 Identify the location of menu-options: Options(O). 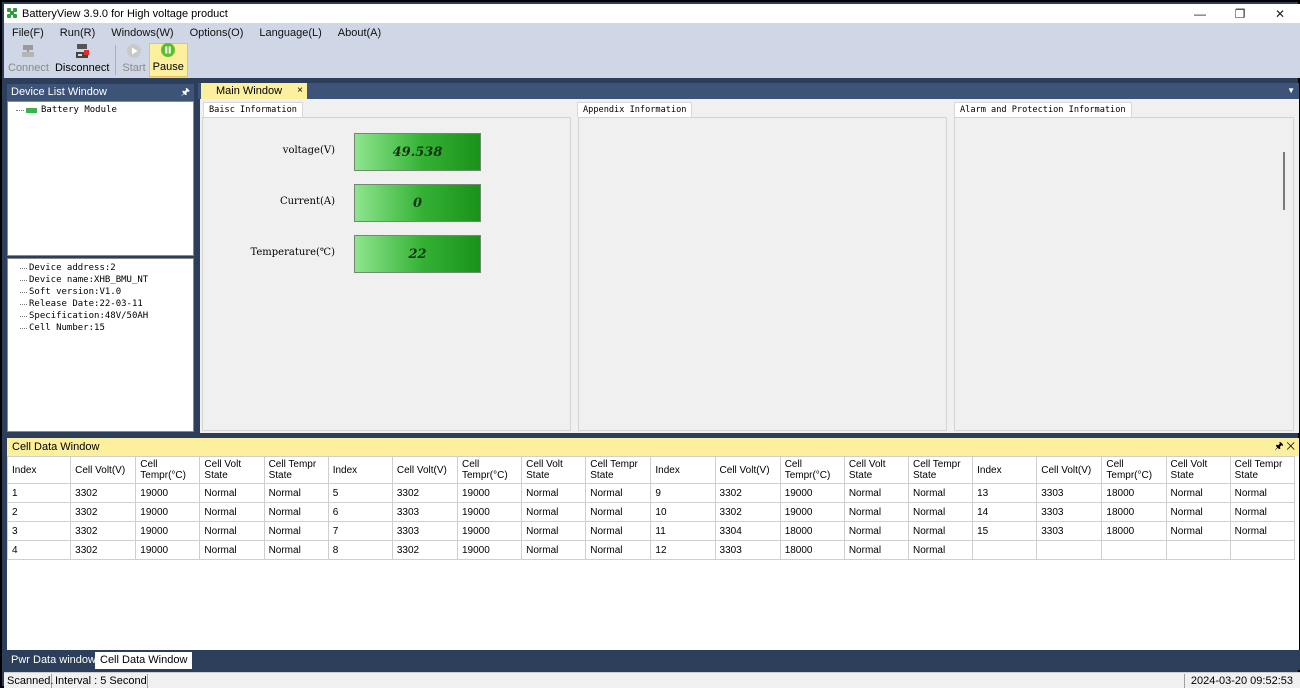
(217, 33).